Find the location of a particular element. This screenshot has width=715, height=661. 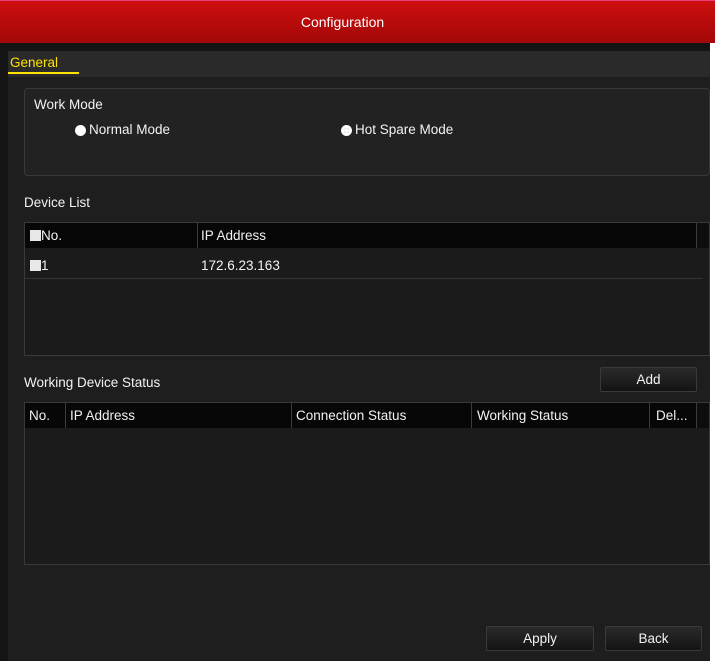

title-bar: Configuration is located at coordinates (357, 21).